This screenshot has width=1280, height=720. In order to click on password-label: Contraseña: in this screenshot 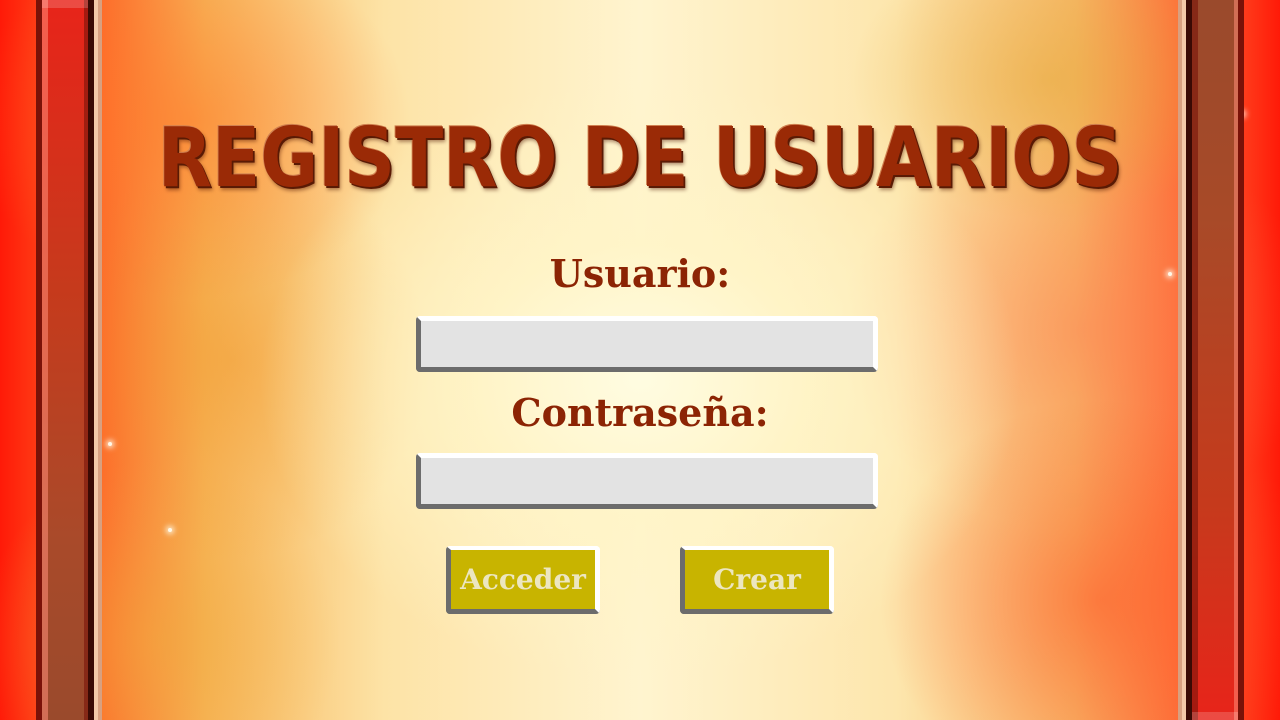, I will do `click(640, 412)`.